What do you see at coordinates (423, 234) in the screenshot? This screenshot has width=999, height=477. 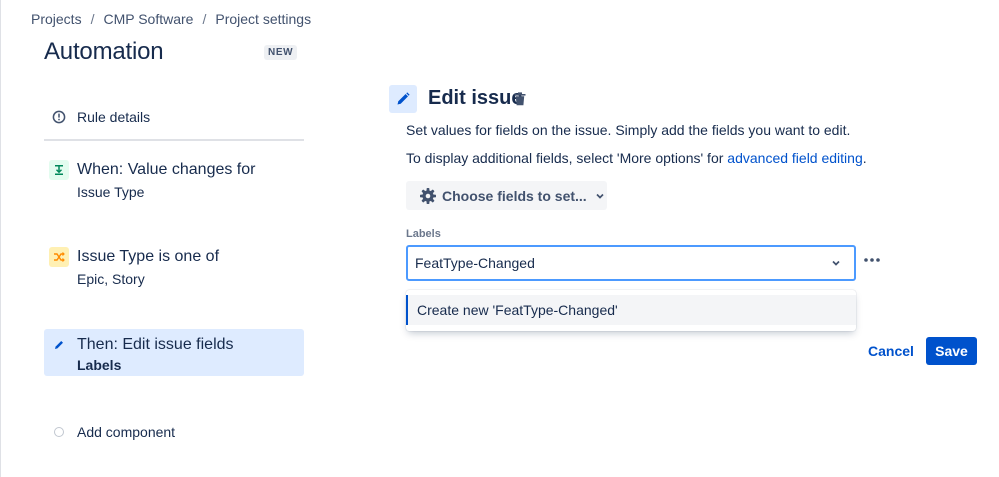 I see `labels-field-label: Labels` at bounding box center [423, 234].